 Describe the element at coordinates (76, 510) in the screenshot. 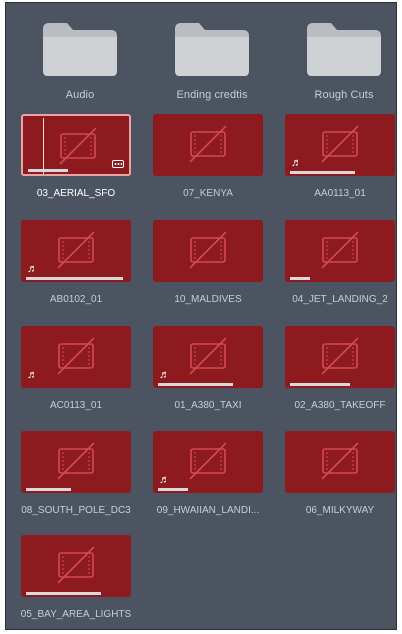

I see `clip-label: 08_SOUTH_POLE_DC3` at that location.